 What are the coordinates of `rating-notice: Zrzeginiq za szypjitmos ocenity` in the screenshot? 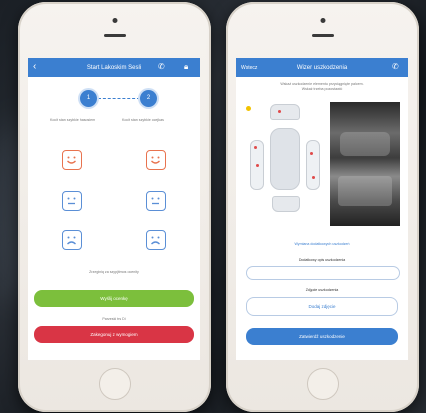 It's located at (114, 272).